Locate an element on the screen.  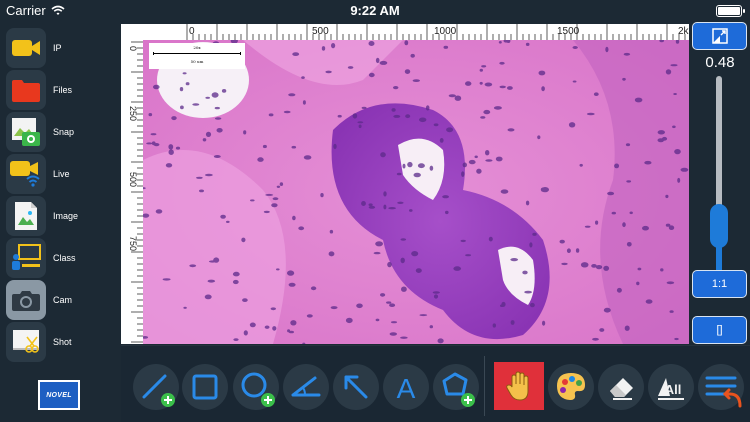
ruler-left-label: 0 is located at coordinates (133, 48).